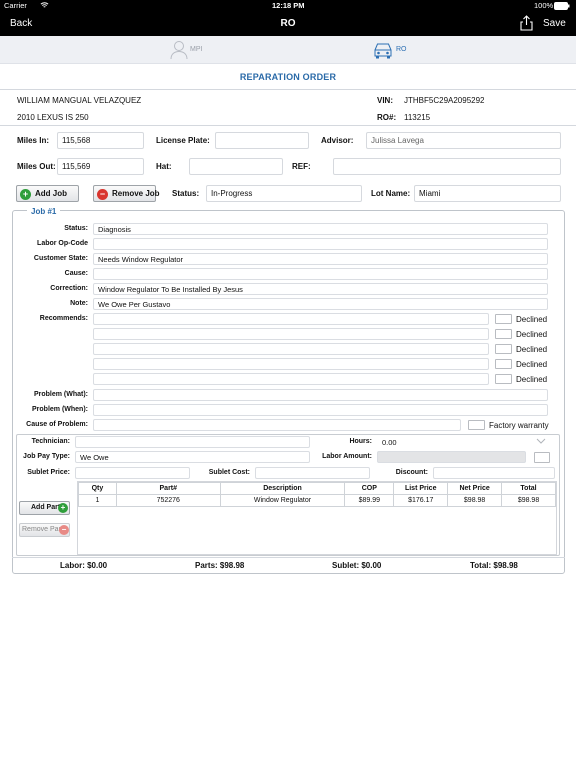  I want to click on cause-of-problem-label: Cause of Problem:, so click(57, 424).